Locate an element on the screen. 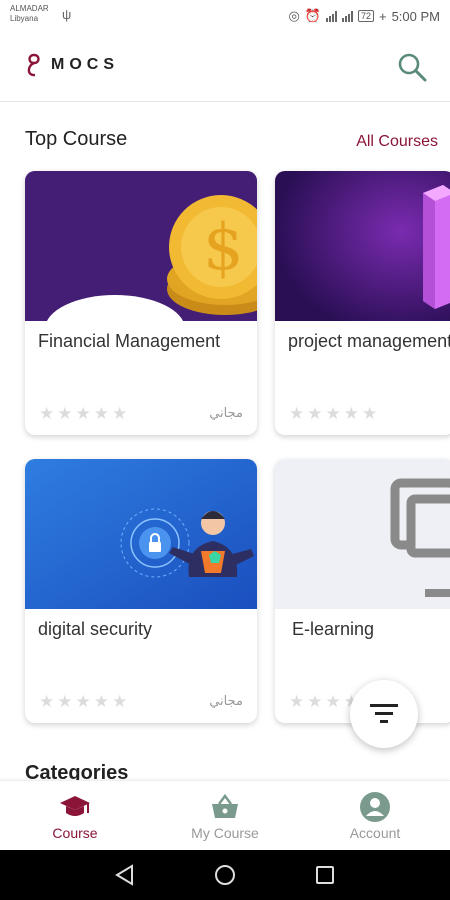  filter-icon is located at coordinates (384, 713).